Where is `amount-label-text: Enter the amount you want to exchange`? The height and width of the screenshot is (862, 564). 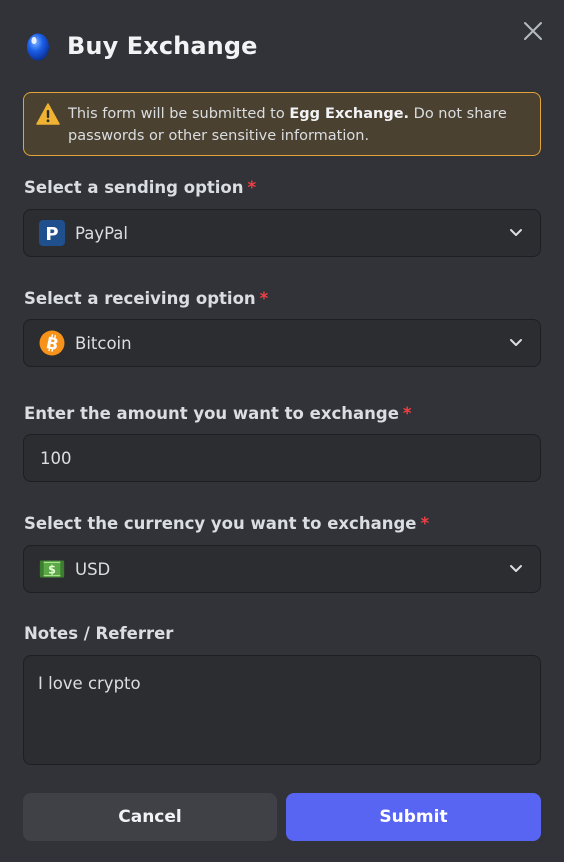
amount-label-text: Enter the amount you want to exchange is located at coordinates (211, 413).